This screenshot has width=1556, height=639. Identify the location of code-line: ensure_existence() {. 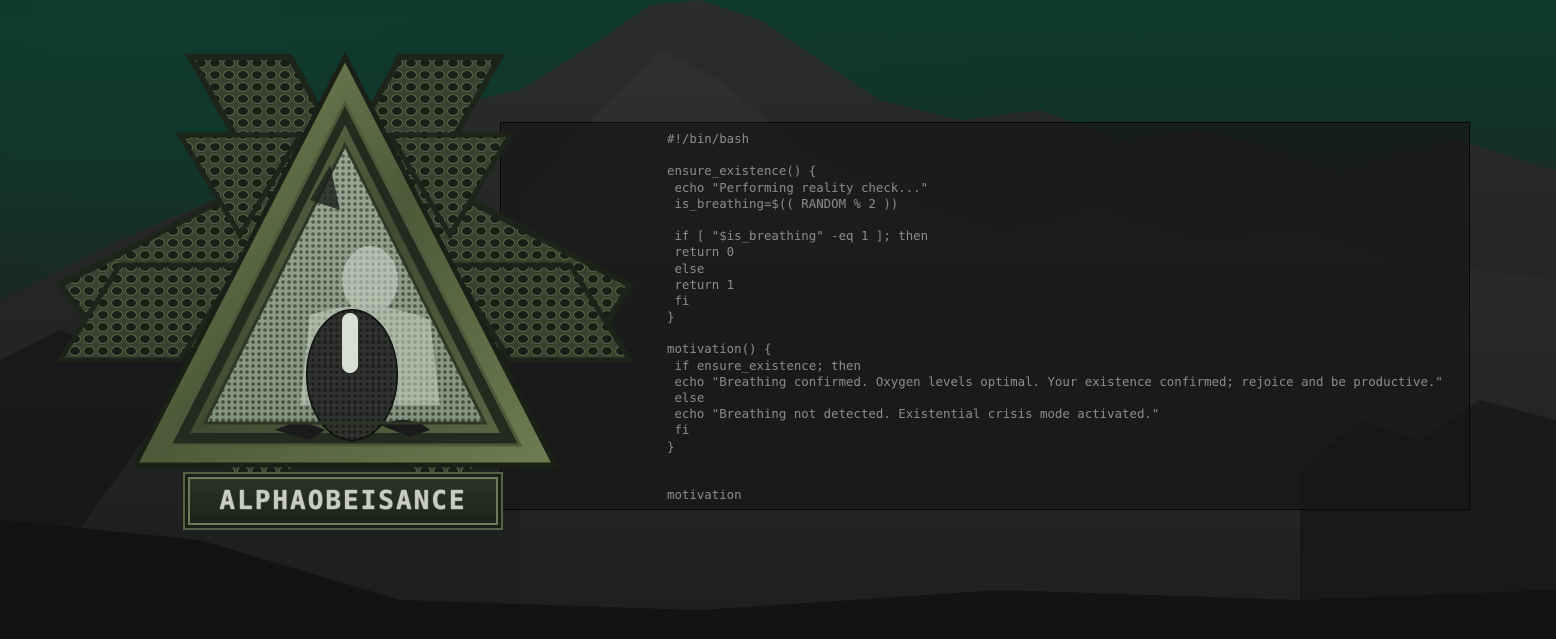
(742, 171).